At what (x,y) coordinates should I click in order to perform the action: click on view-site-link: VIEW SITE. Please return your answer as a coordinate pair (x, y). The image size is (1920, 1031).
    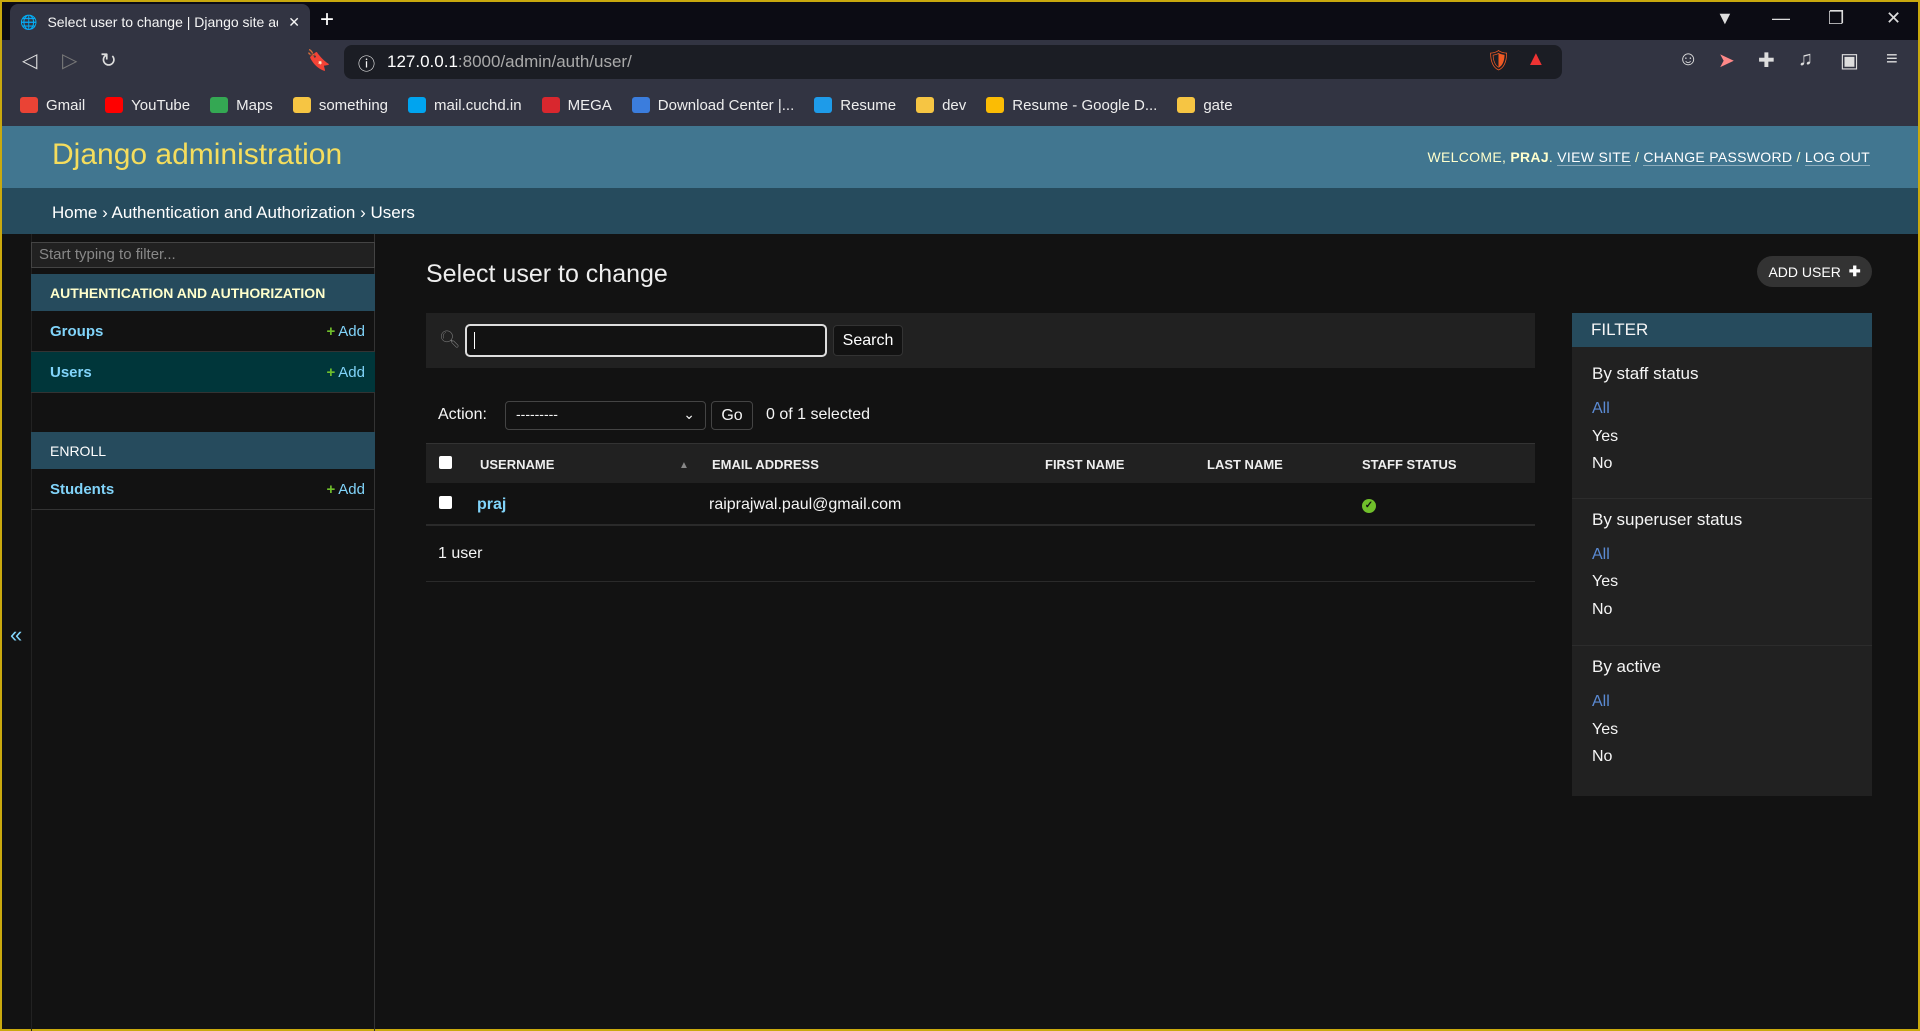
    Looking at the image, I should click on (1594, 157).